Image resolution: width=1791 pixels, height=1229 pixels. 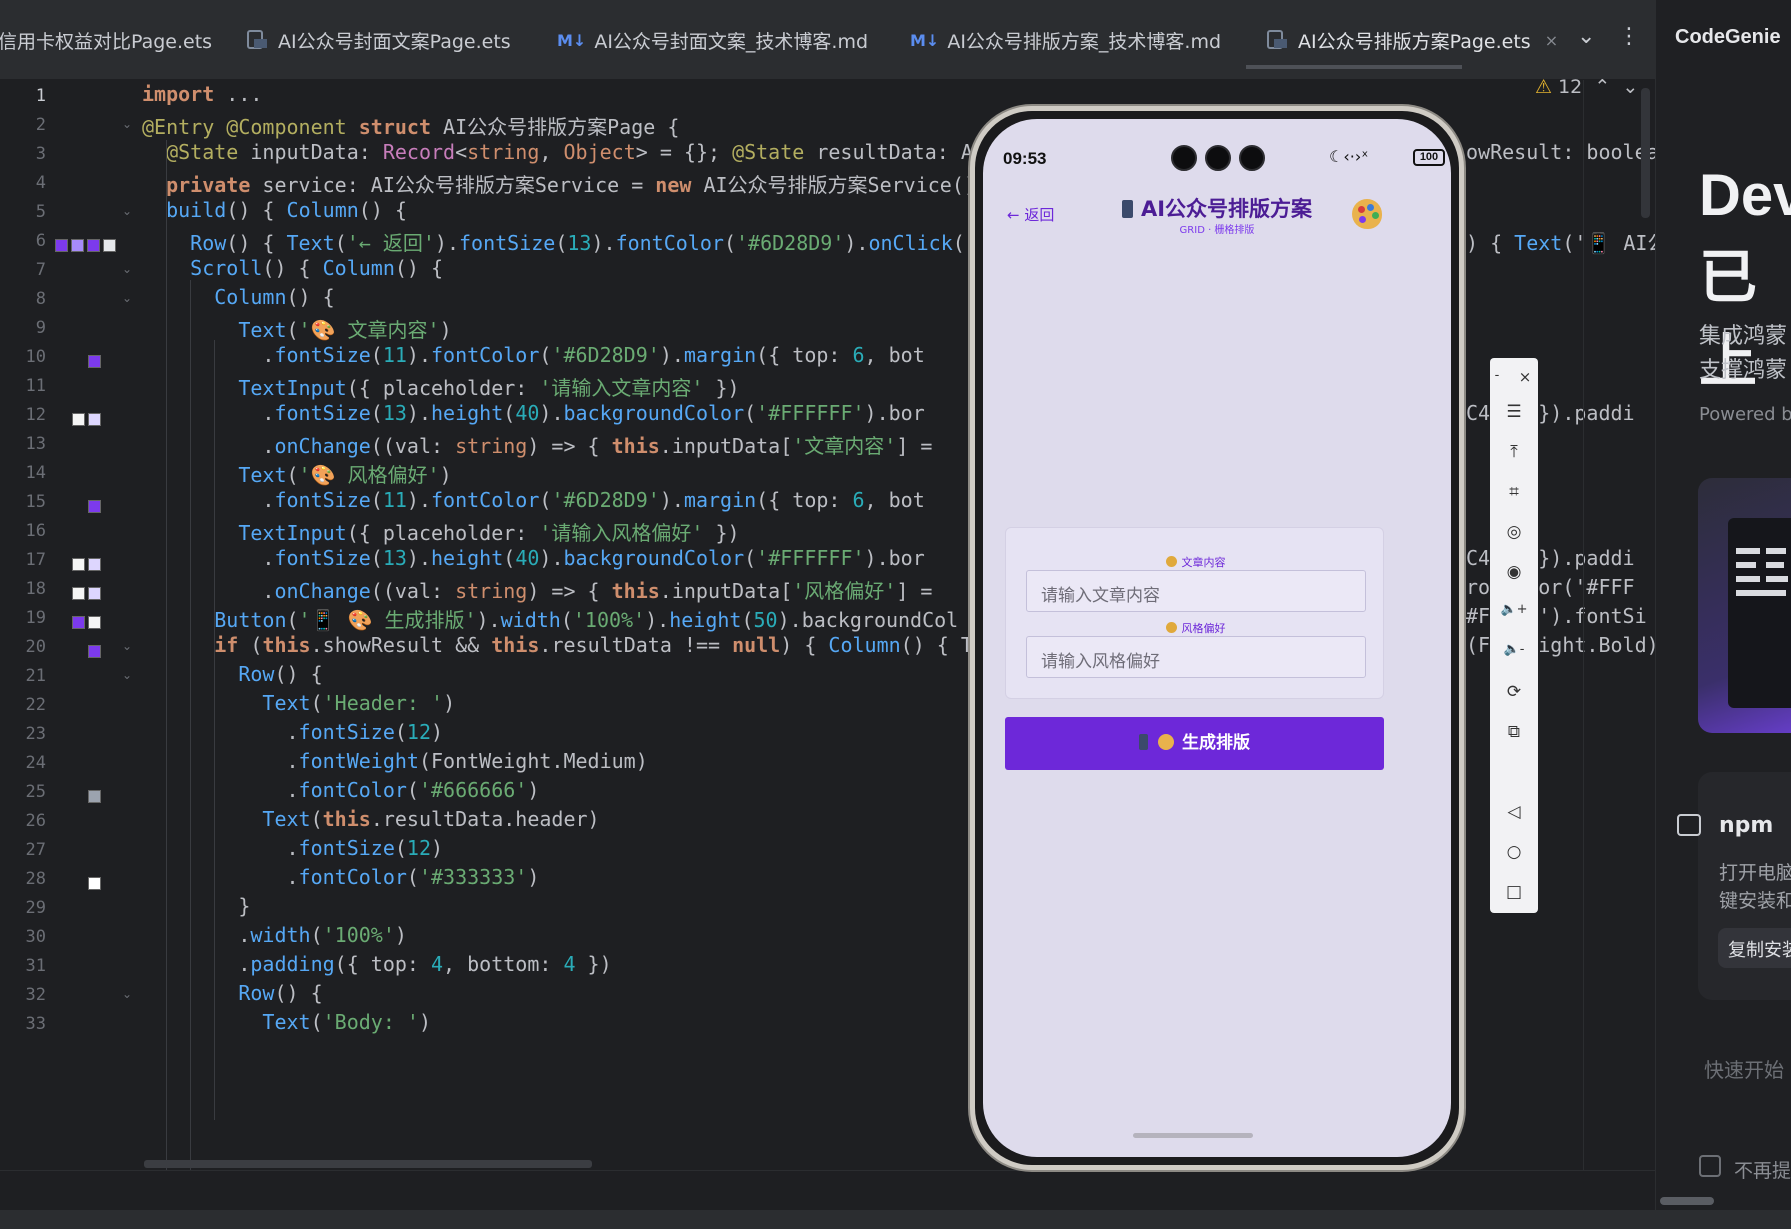 I want to click on generate-layout-button: 生成排版, so click(x=1194, y=743).